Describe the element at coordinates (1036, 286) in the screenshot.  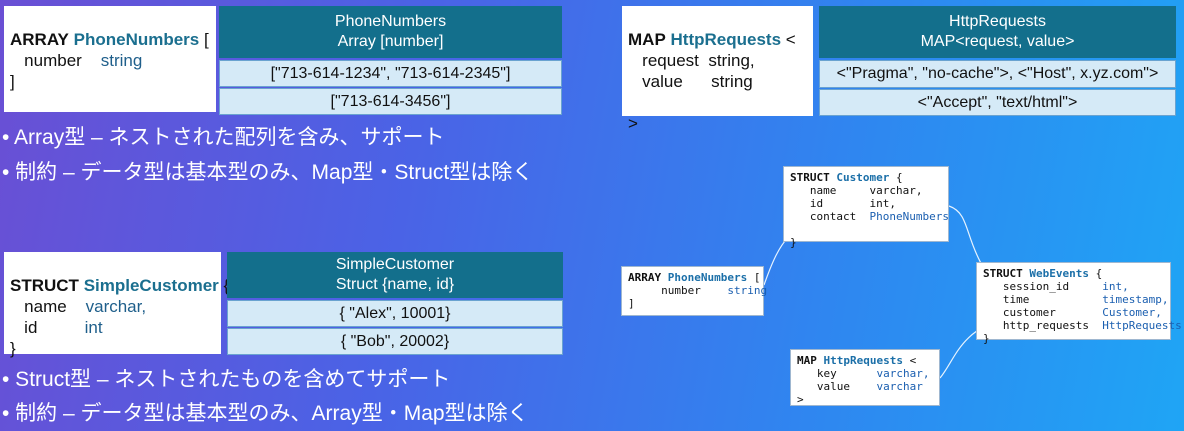
I see `webevents-field: session_id` at that location.